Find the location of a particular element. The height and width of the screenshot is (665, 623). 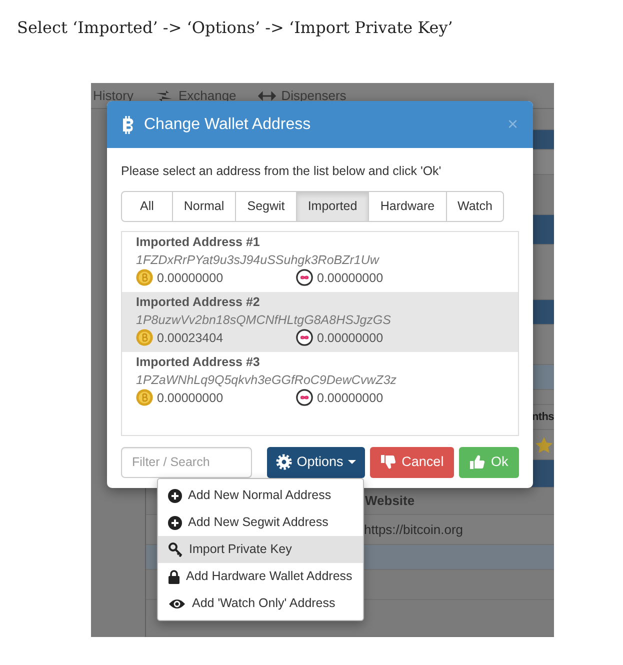

address-item: Imported Address #2 1P8uzwVv2bn18sQMCNfHLtgG8A8HSJgzGS 0.00023404 0.00000000 is located at coordinates (320, 322).